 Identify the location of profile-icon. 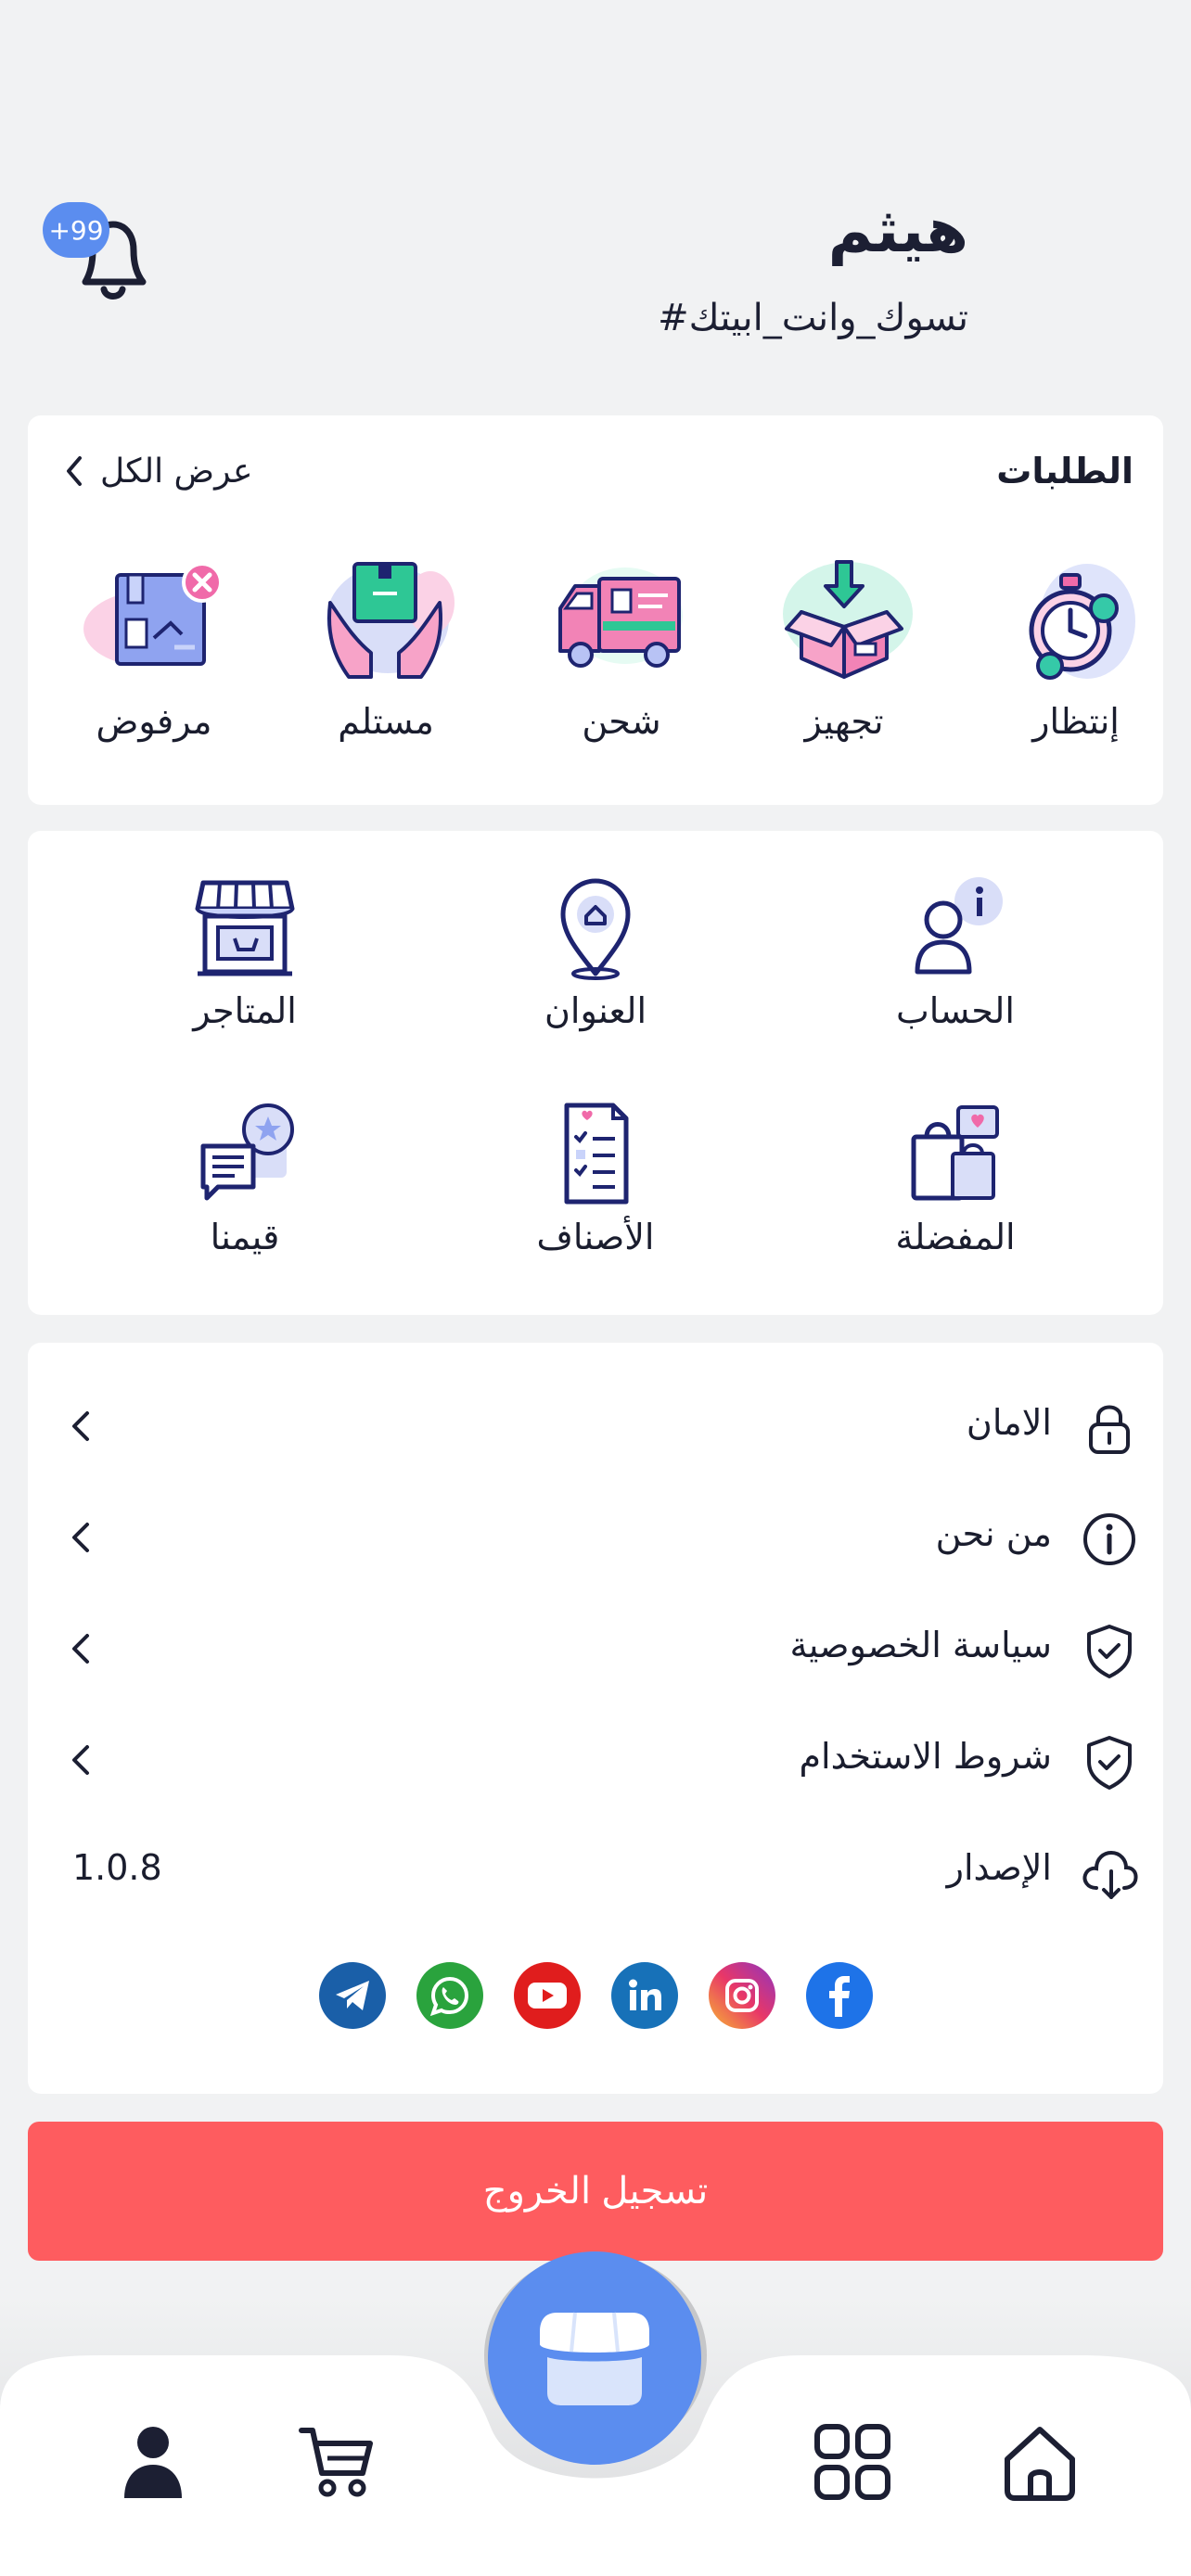
(153, 2462).